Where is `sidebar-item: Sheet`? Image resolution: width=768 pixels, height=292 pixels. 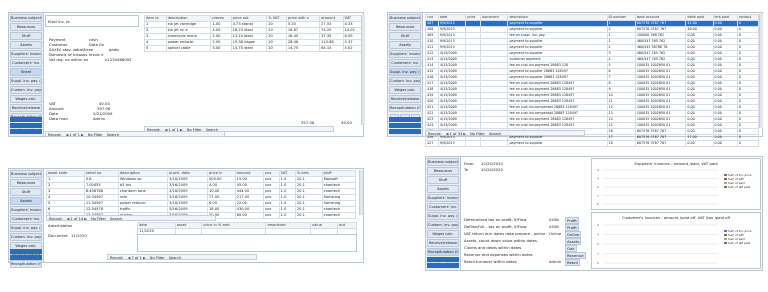
sidebar-item: Sheet is located at coordinates (26, 72).